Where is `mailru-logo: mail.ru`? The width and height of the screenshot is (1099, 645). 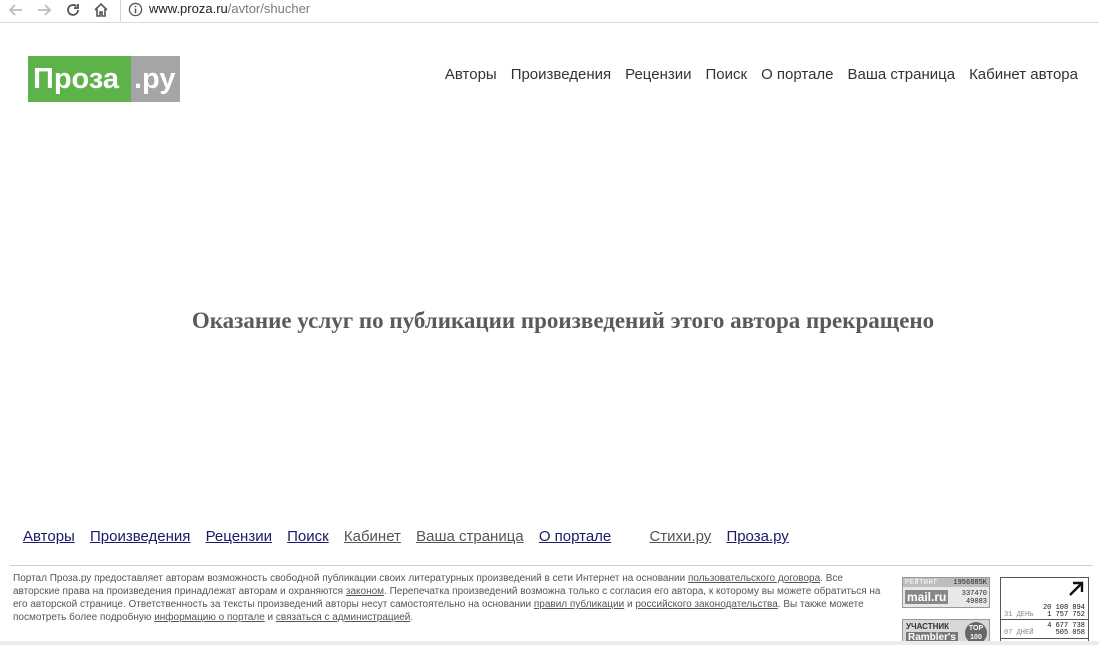
mailru-logo: mail.ru is located at coordinates (927, 597).